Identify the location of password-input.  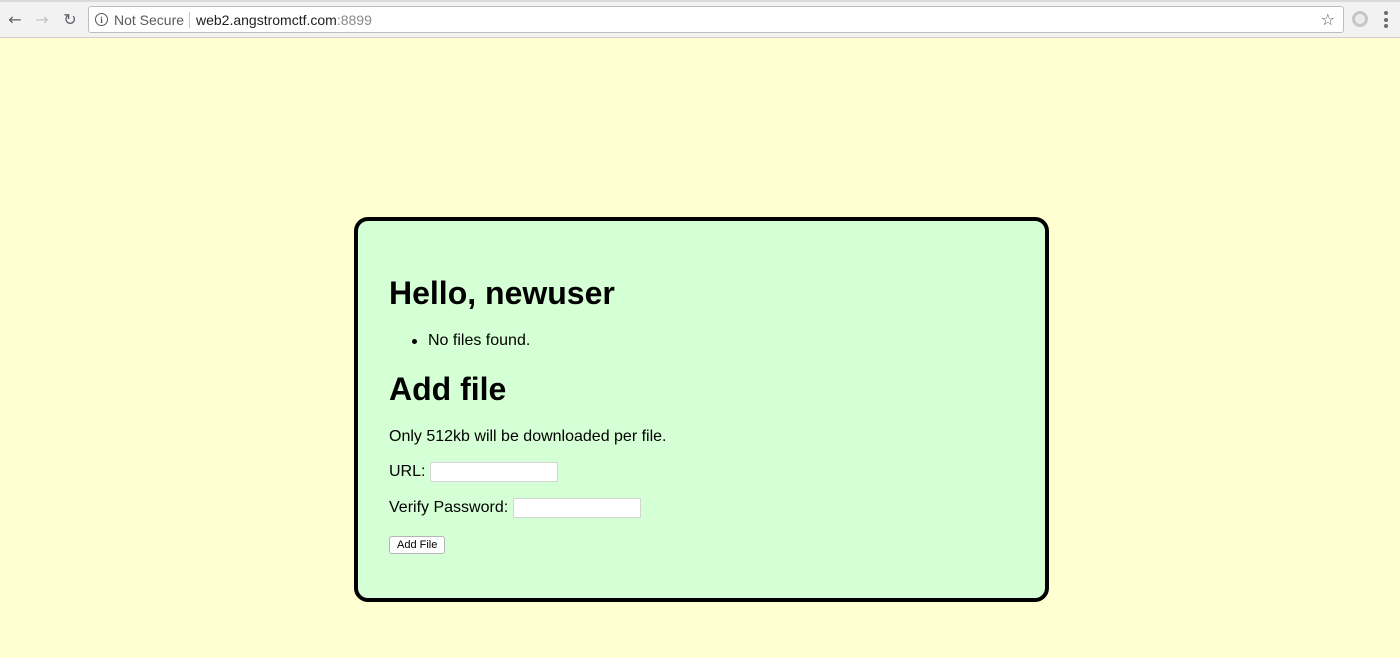
(577, 508).